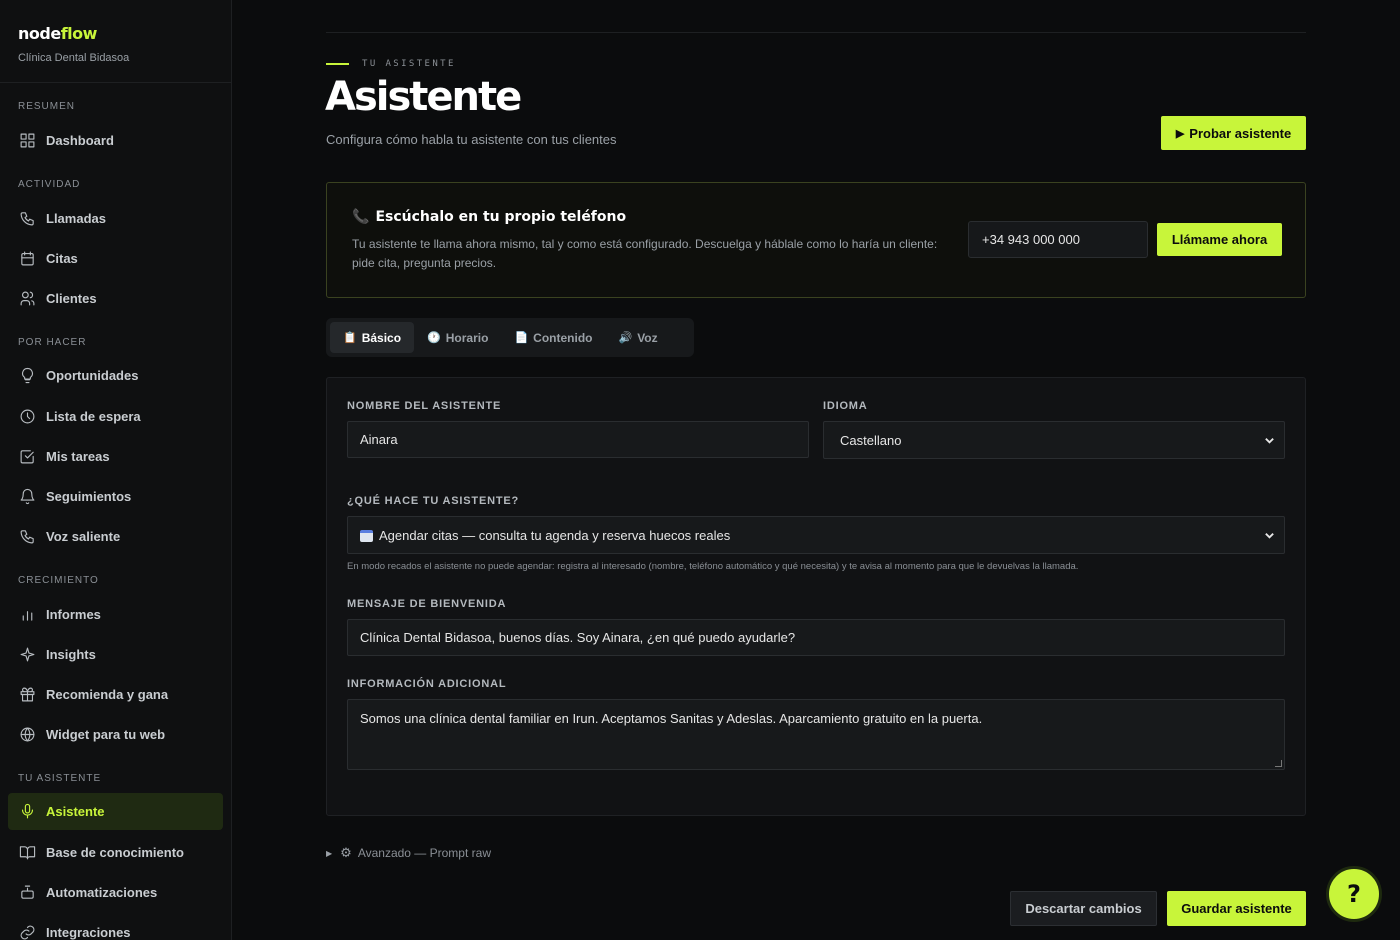 This screenshot has width=1400, height=940. I want to click on sidebar-item-label: Seguimientos, so click(89, 496).